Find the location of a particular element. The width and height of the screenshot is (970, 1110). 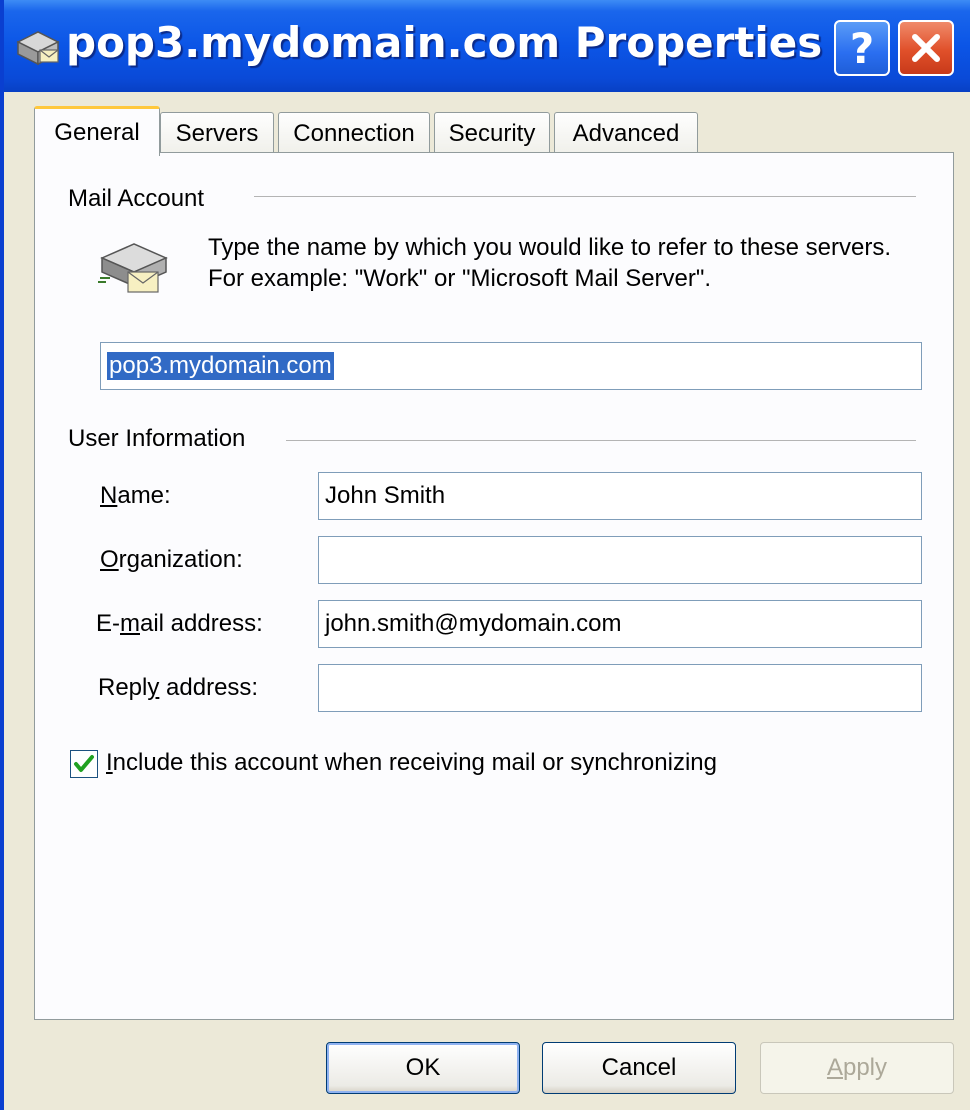

tab-label: Security is located at coordinates (492, 133).